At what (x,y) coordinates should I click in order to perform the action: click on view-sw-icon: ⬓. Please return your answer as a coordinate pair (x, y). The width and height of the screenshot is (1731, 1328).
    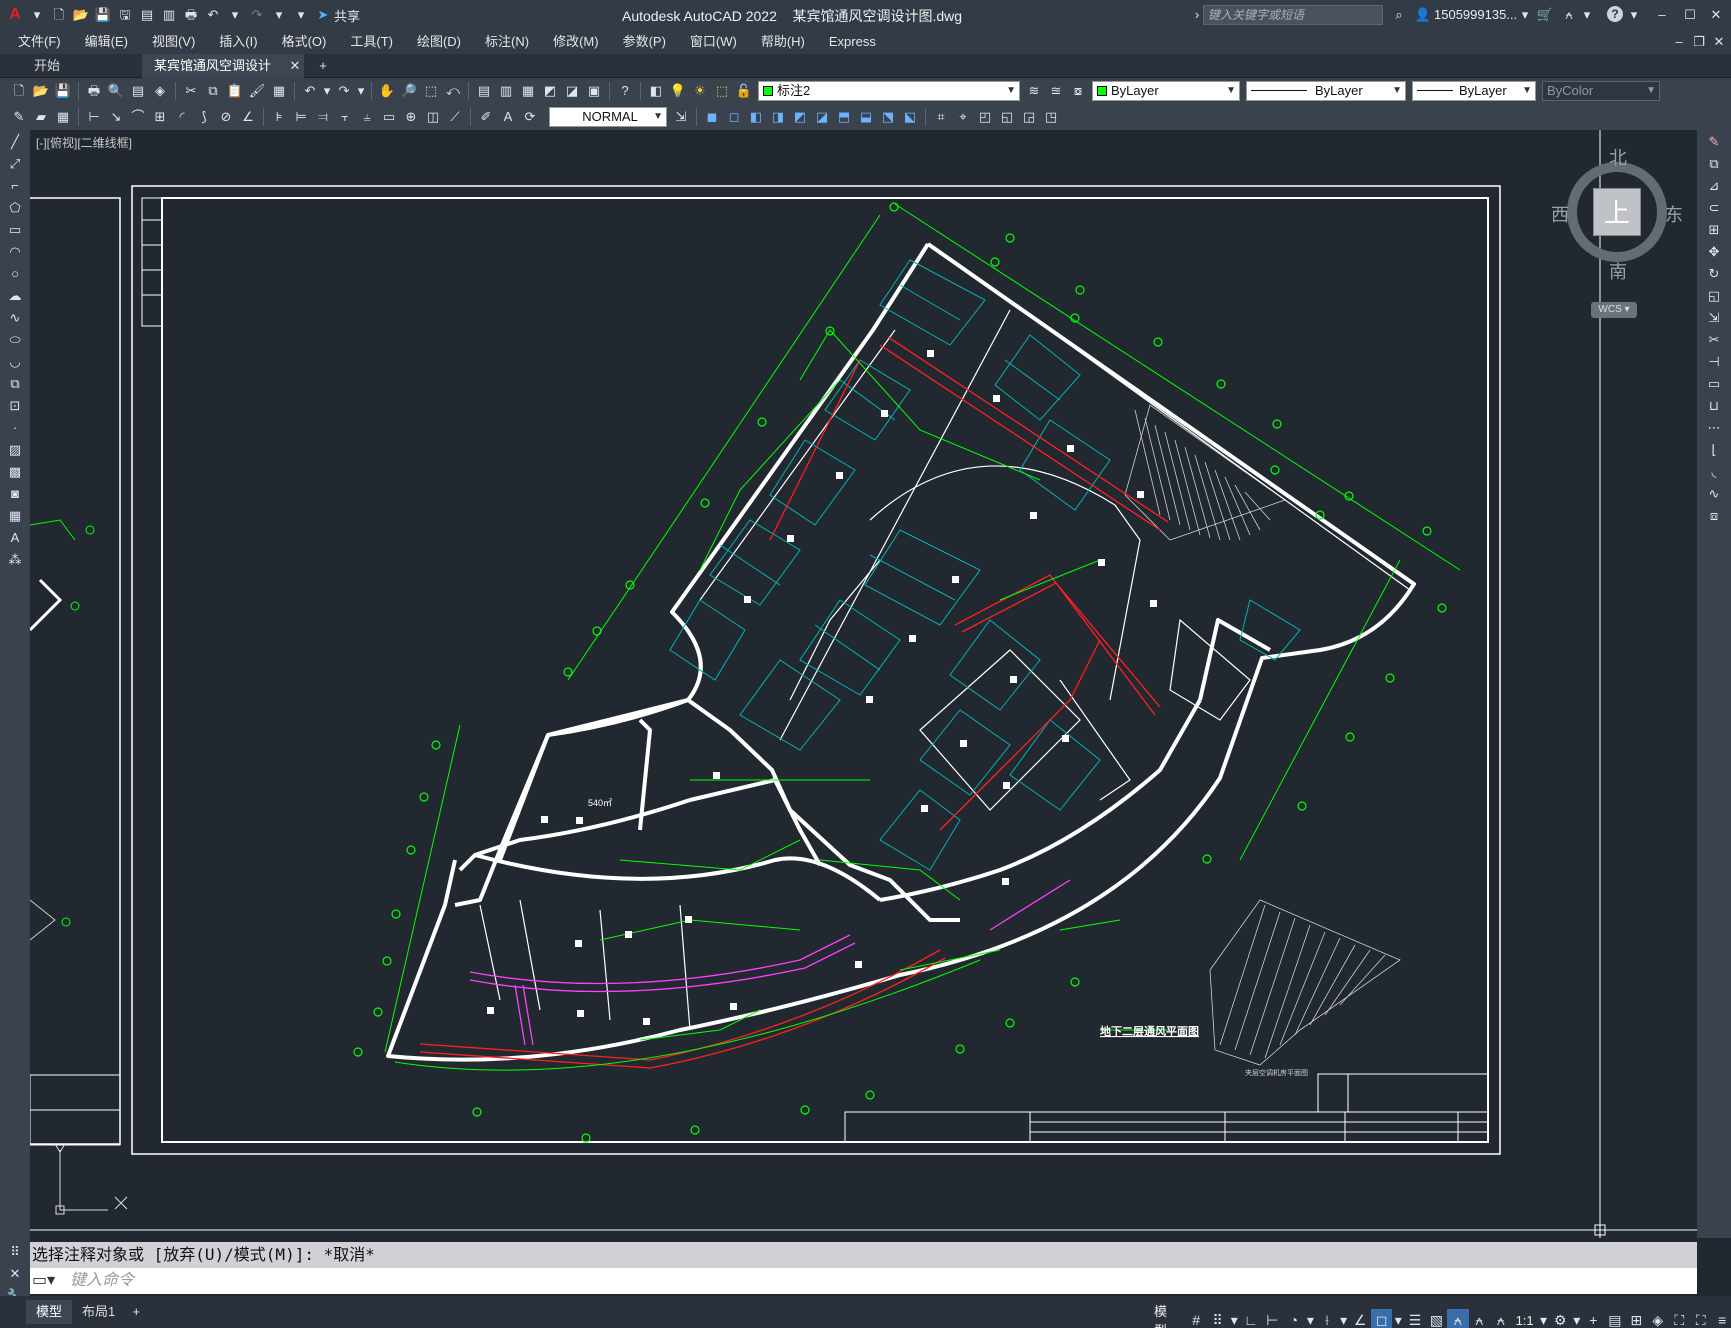
    Looking at the image, I should click on (866, 117).